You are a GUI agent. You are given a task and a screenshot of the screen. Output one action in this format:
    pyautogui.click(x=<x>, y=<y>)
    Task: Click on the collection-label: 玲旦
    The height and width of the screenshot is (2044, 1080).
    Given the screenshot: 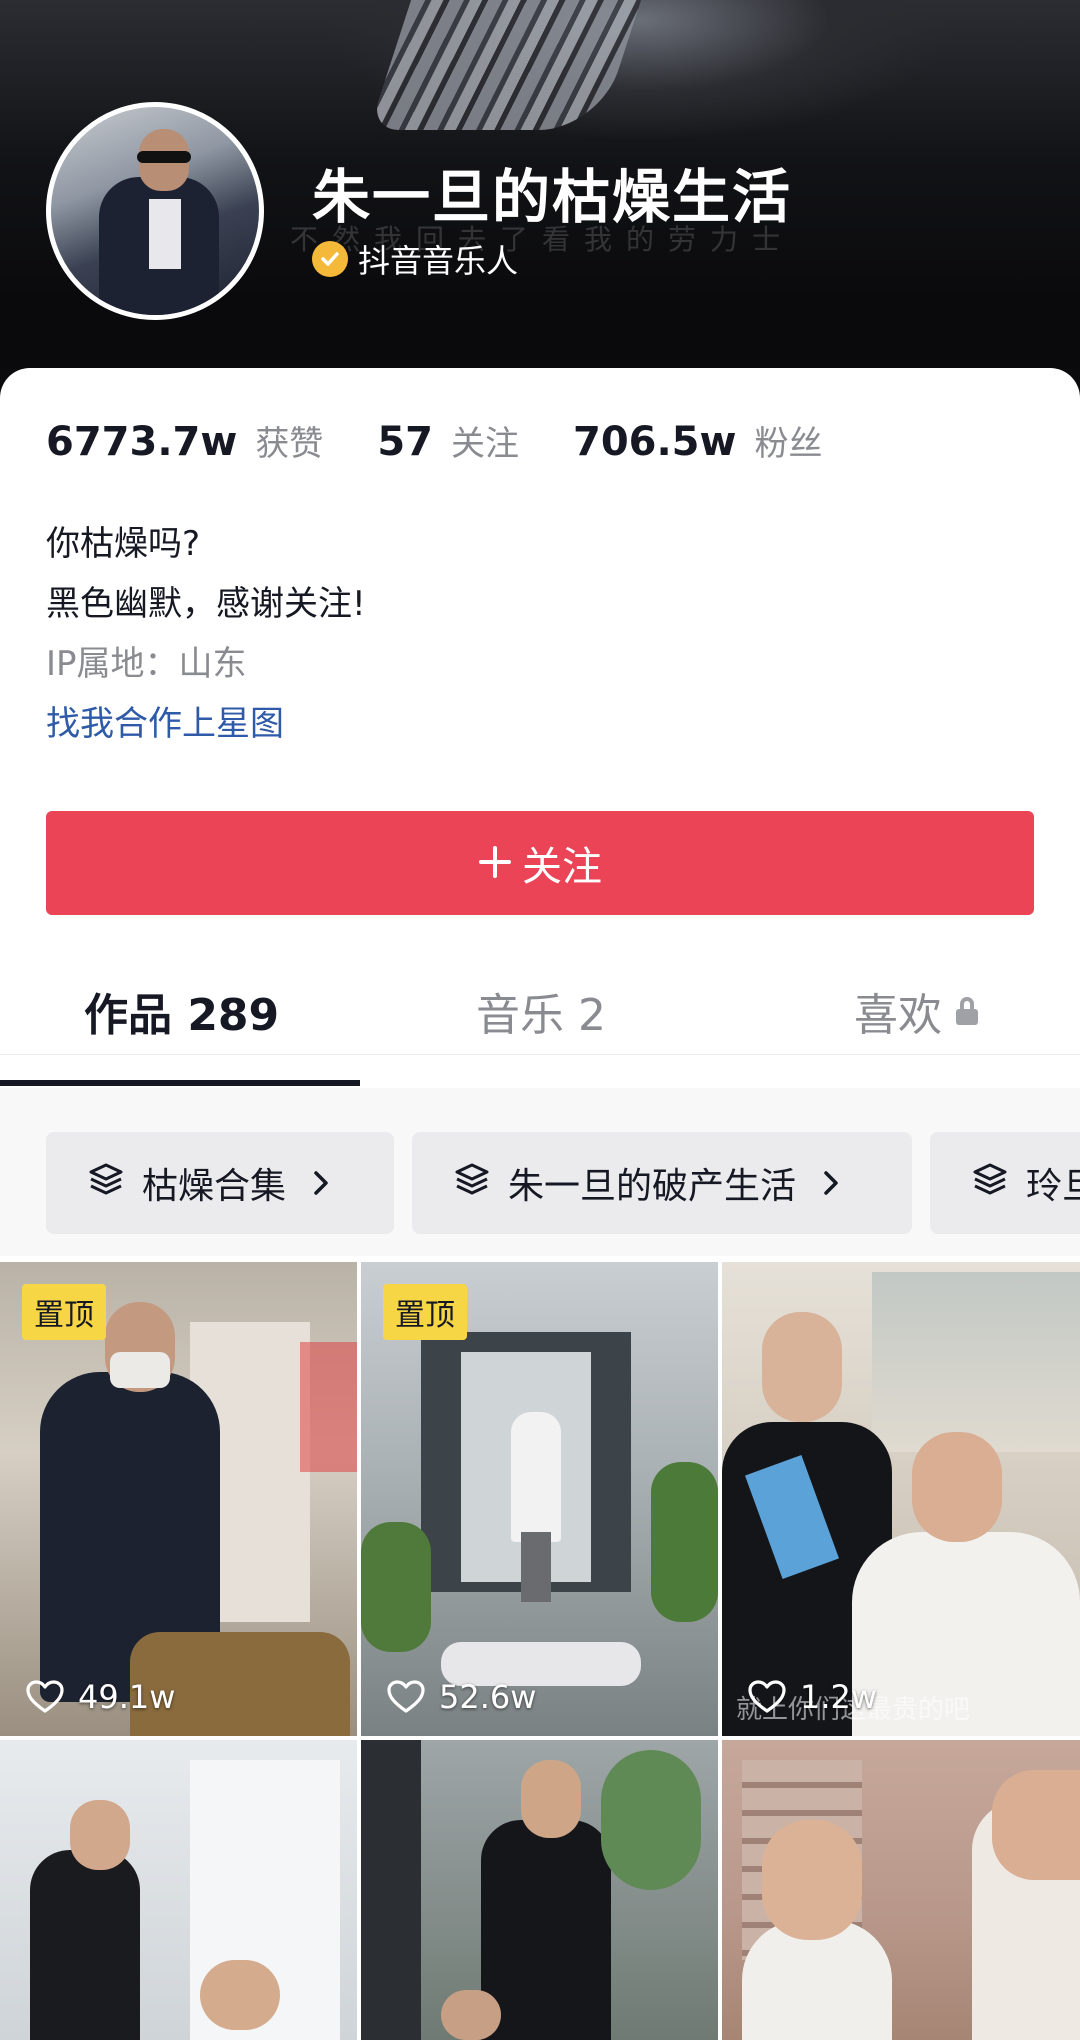 What is the action you would take?
    pyautogui.click(x=1053, y=1186)
    